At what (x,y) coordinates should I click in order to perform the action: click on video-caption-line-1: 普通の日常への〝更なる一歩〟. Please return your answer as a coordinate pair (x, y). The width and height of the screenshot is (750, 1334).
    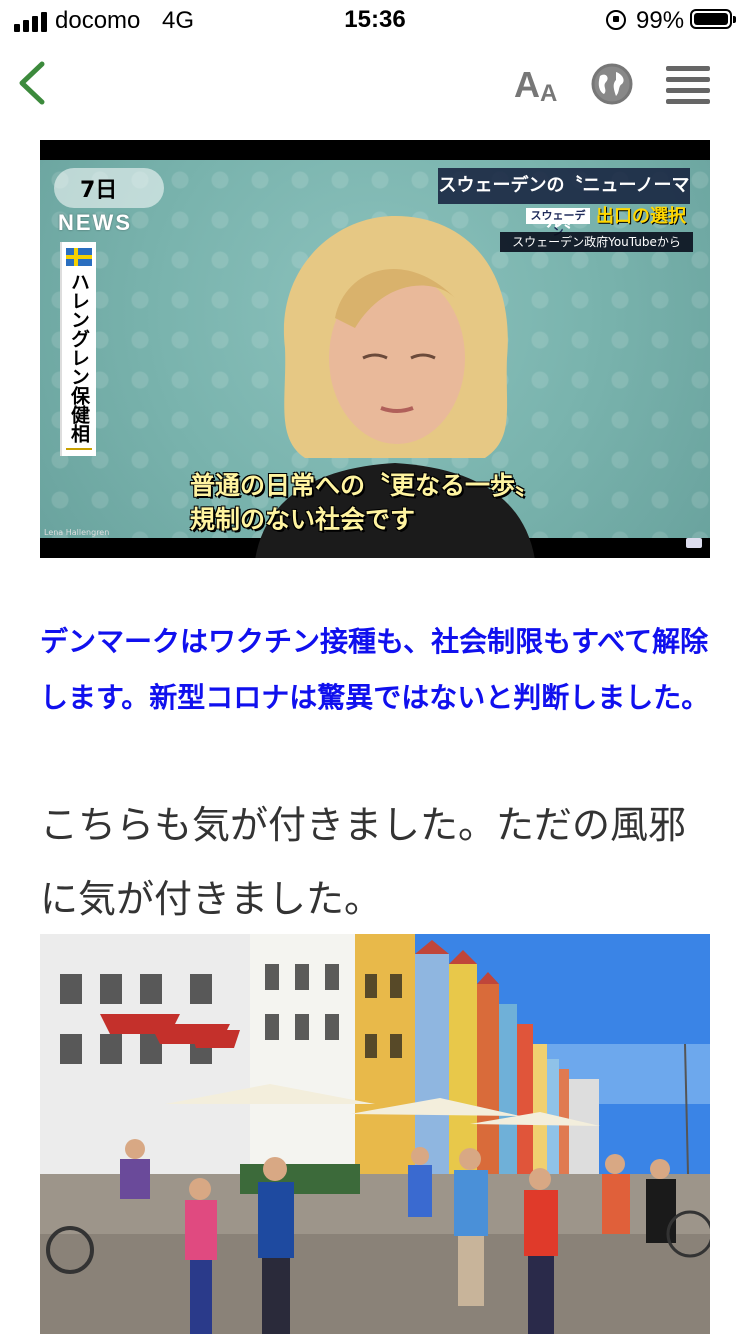
    Looking at the image, I should click on (365, 485).